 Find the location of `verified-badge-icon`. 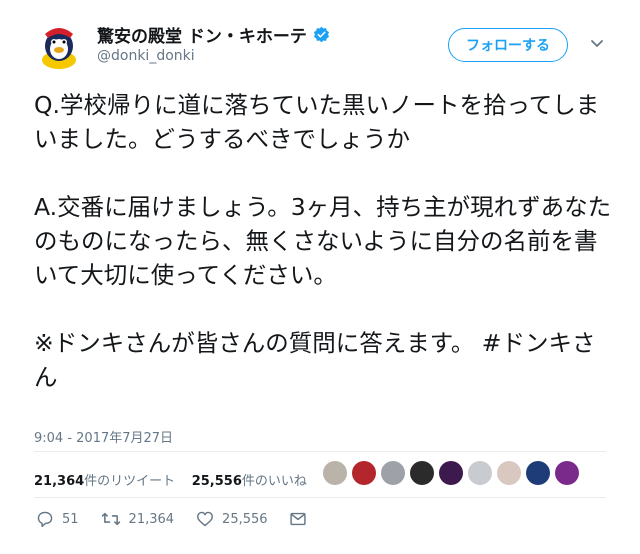

verified-badge-icon is located at coordinates (321, 34).